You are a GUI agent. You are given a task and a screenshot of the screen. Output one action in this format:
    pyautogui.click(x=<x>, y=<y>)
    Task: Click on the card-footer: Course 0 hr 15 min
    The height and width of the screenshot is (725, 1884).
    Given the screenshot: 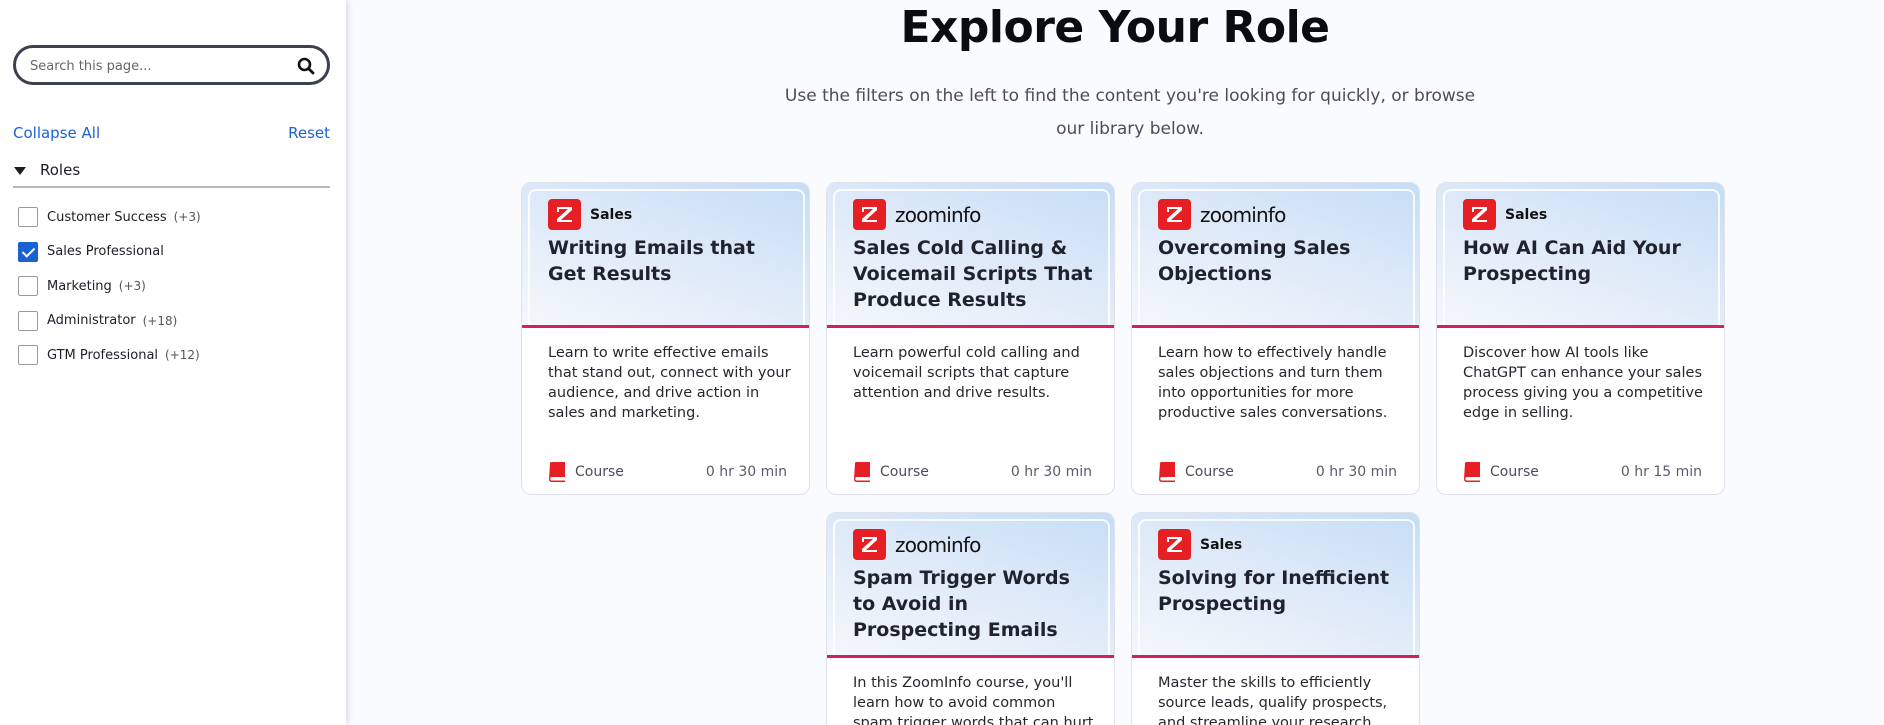 What is the action you would take?
    pyautogui.click(x=1582, y=472)
    